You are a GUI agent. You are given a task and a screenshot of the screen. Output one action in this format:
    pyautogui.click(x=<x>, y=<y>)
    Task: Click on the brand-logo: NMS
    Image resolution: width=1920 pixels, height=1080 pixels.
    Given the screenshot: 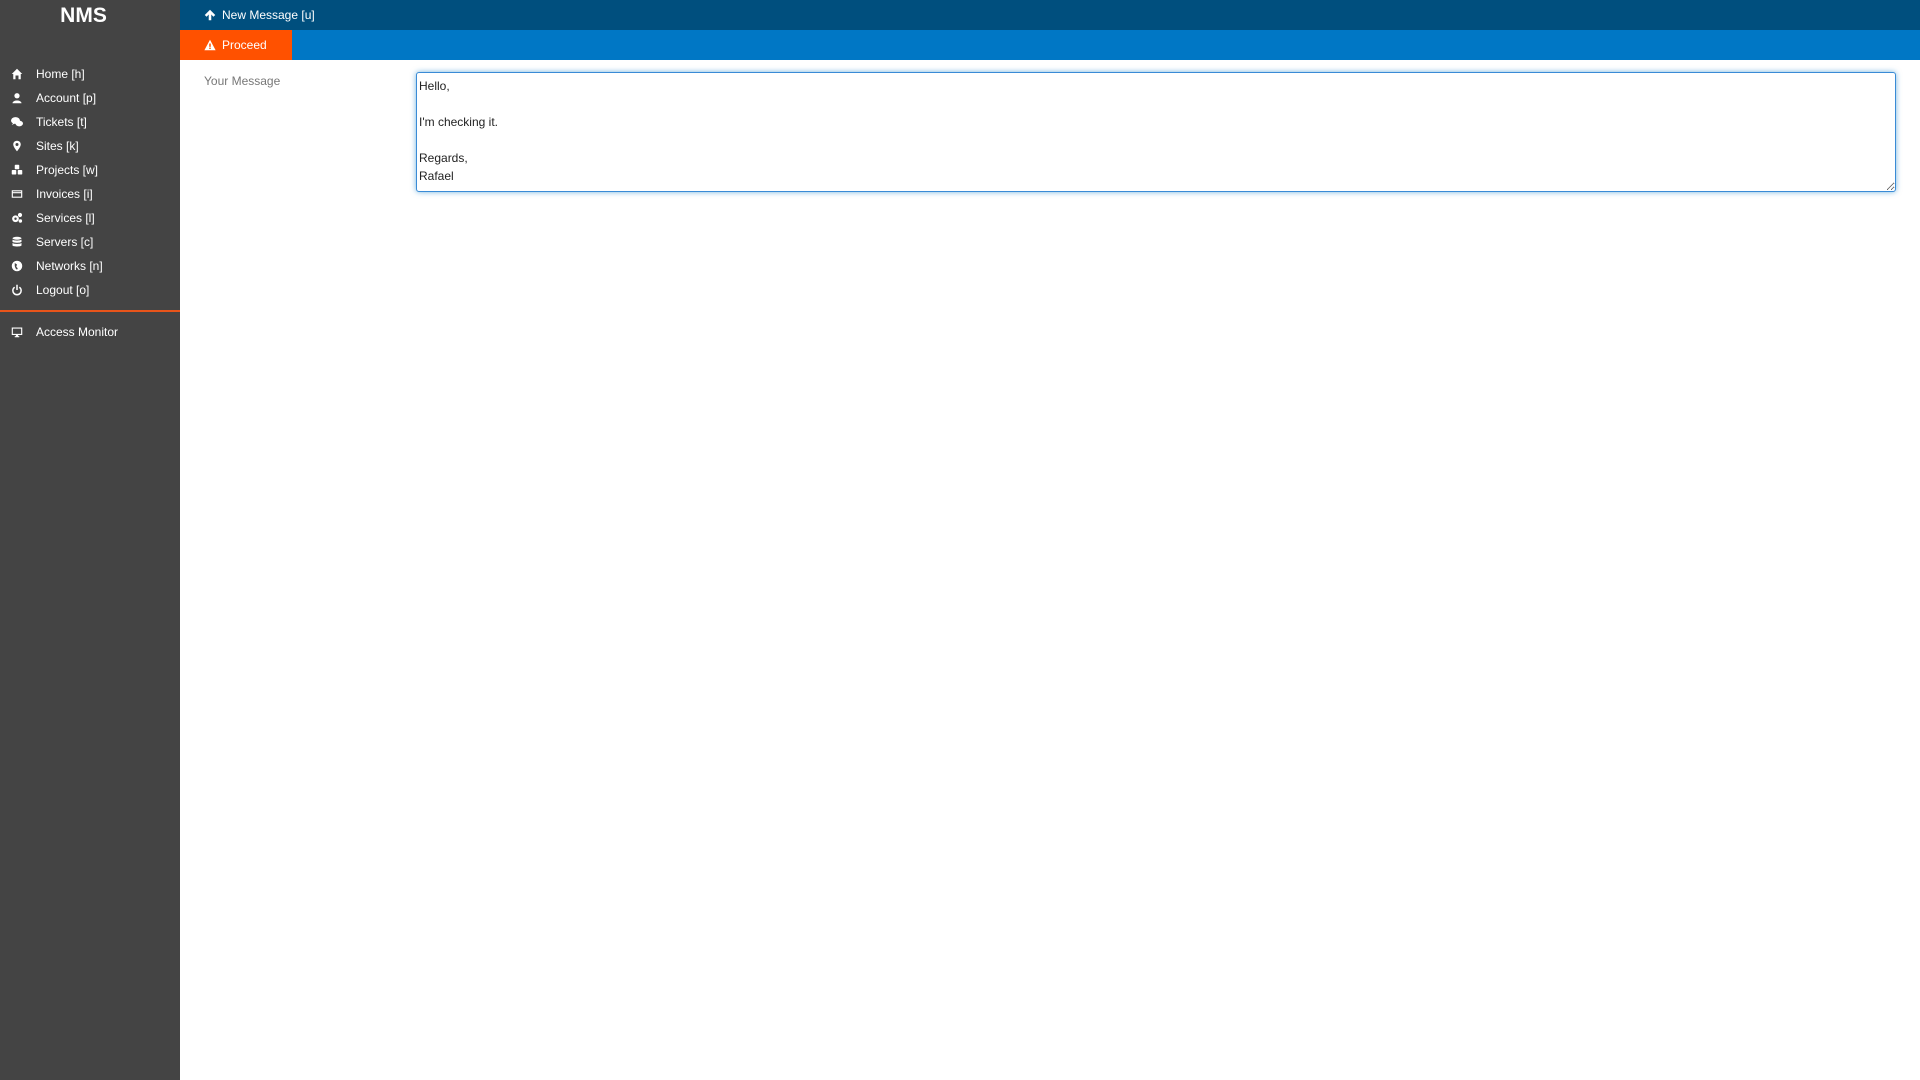 What is the action you would take?
    pyautogui.click(x=83, y=15)
    